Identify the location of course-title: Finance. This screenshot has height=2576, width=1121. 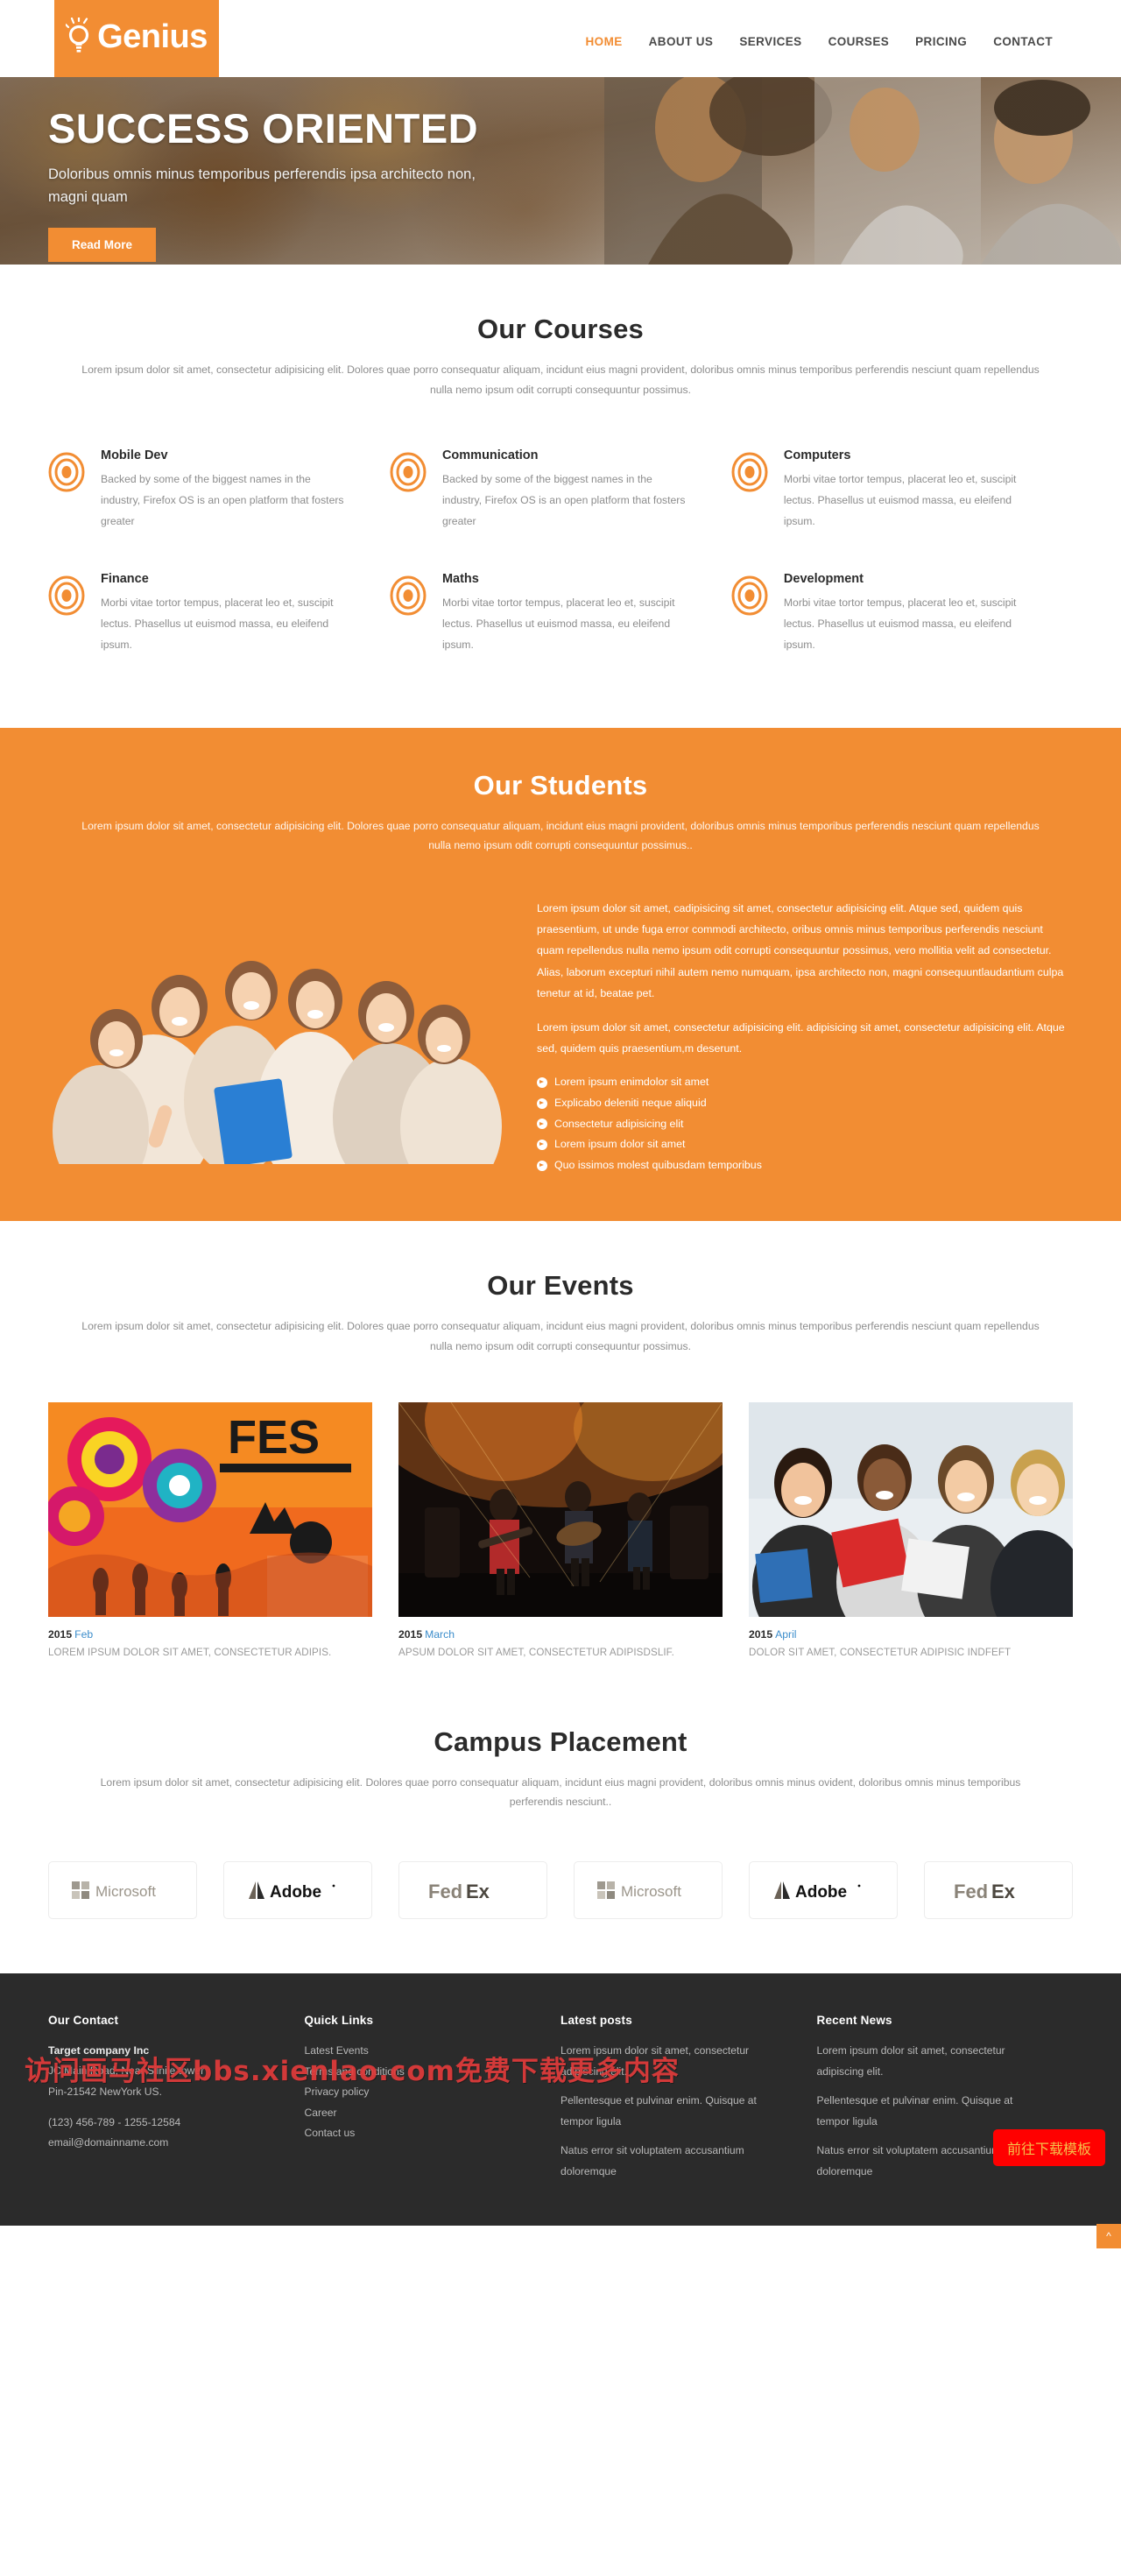
(125, 579).